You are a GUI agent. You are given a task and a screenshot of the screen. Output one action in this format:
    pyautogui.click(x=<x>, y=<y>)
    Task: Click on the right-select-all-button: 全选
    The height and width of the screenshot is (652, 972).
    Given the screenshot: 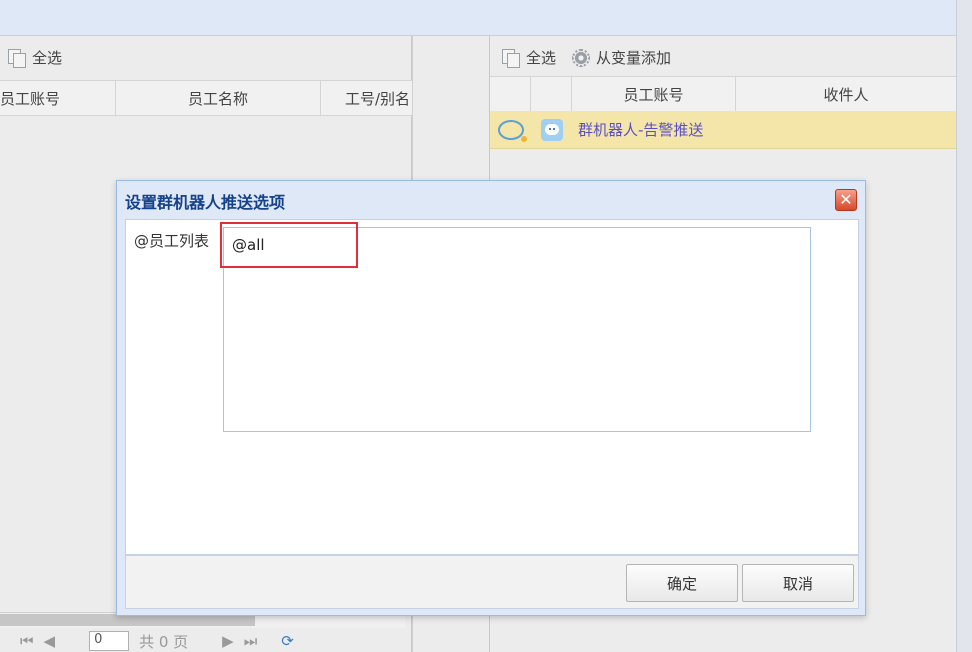 What is the action you would take?
    pyautogui.click(x=529, y=57)
    